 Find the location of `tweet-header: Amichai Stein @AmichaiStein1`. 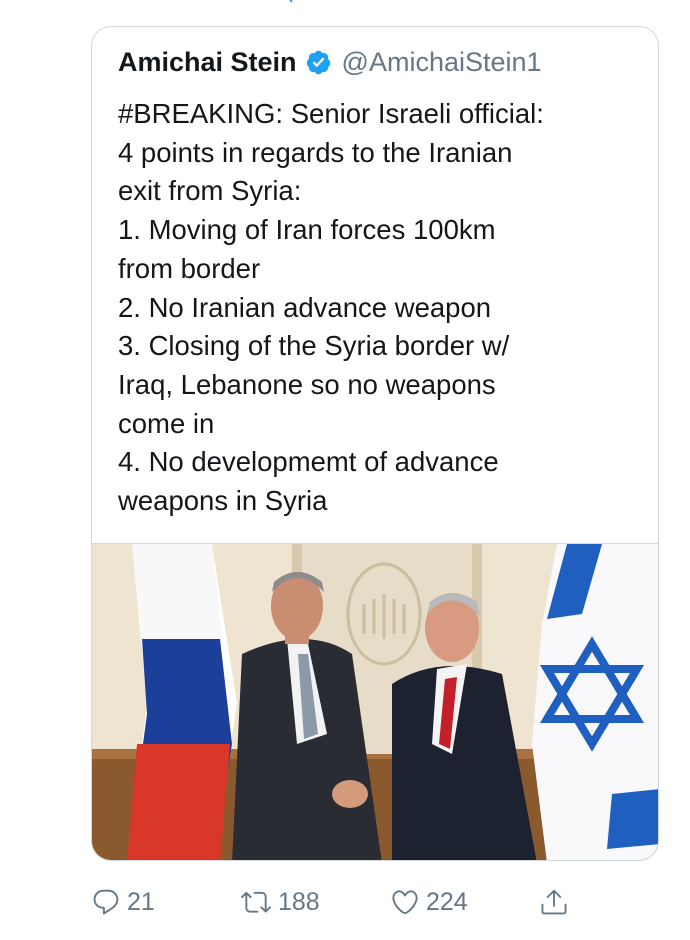

tweet-header: Amichai Stein @AmichaiStein1 is located at coordinates (330, 62).